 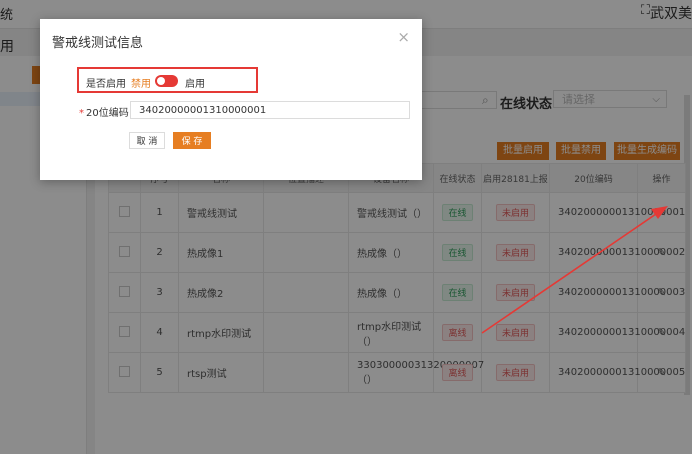 I want to click on cancel-button: 取 消, so click(x=147, y=140).